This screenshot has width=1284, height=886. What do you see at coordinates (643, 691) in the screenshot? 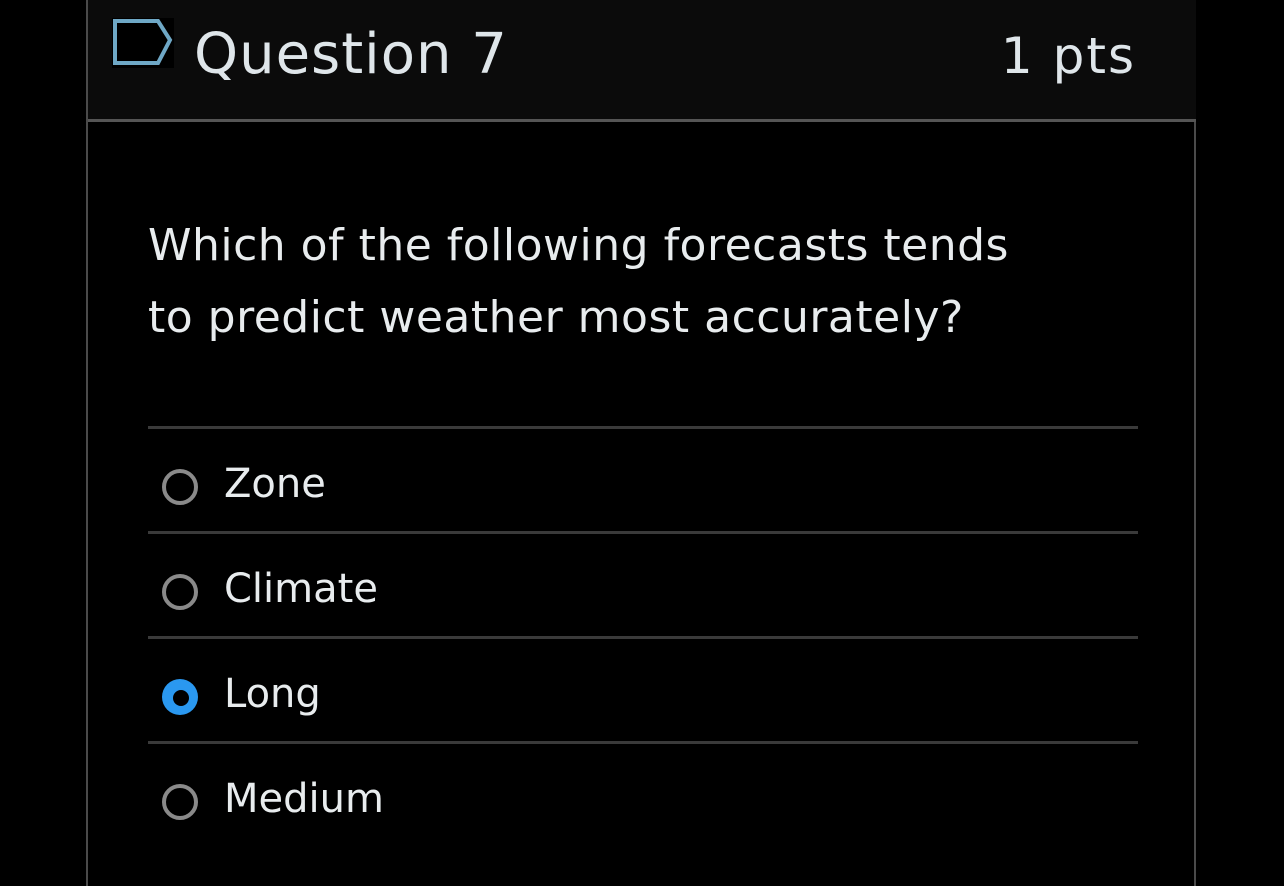
I see `answer-option-long: Long` at bounding box center [643, 691].